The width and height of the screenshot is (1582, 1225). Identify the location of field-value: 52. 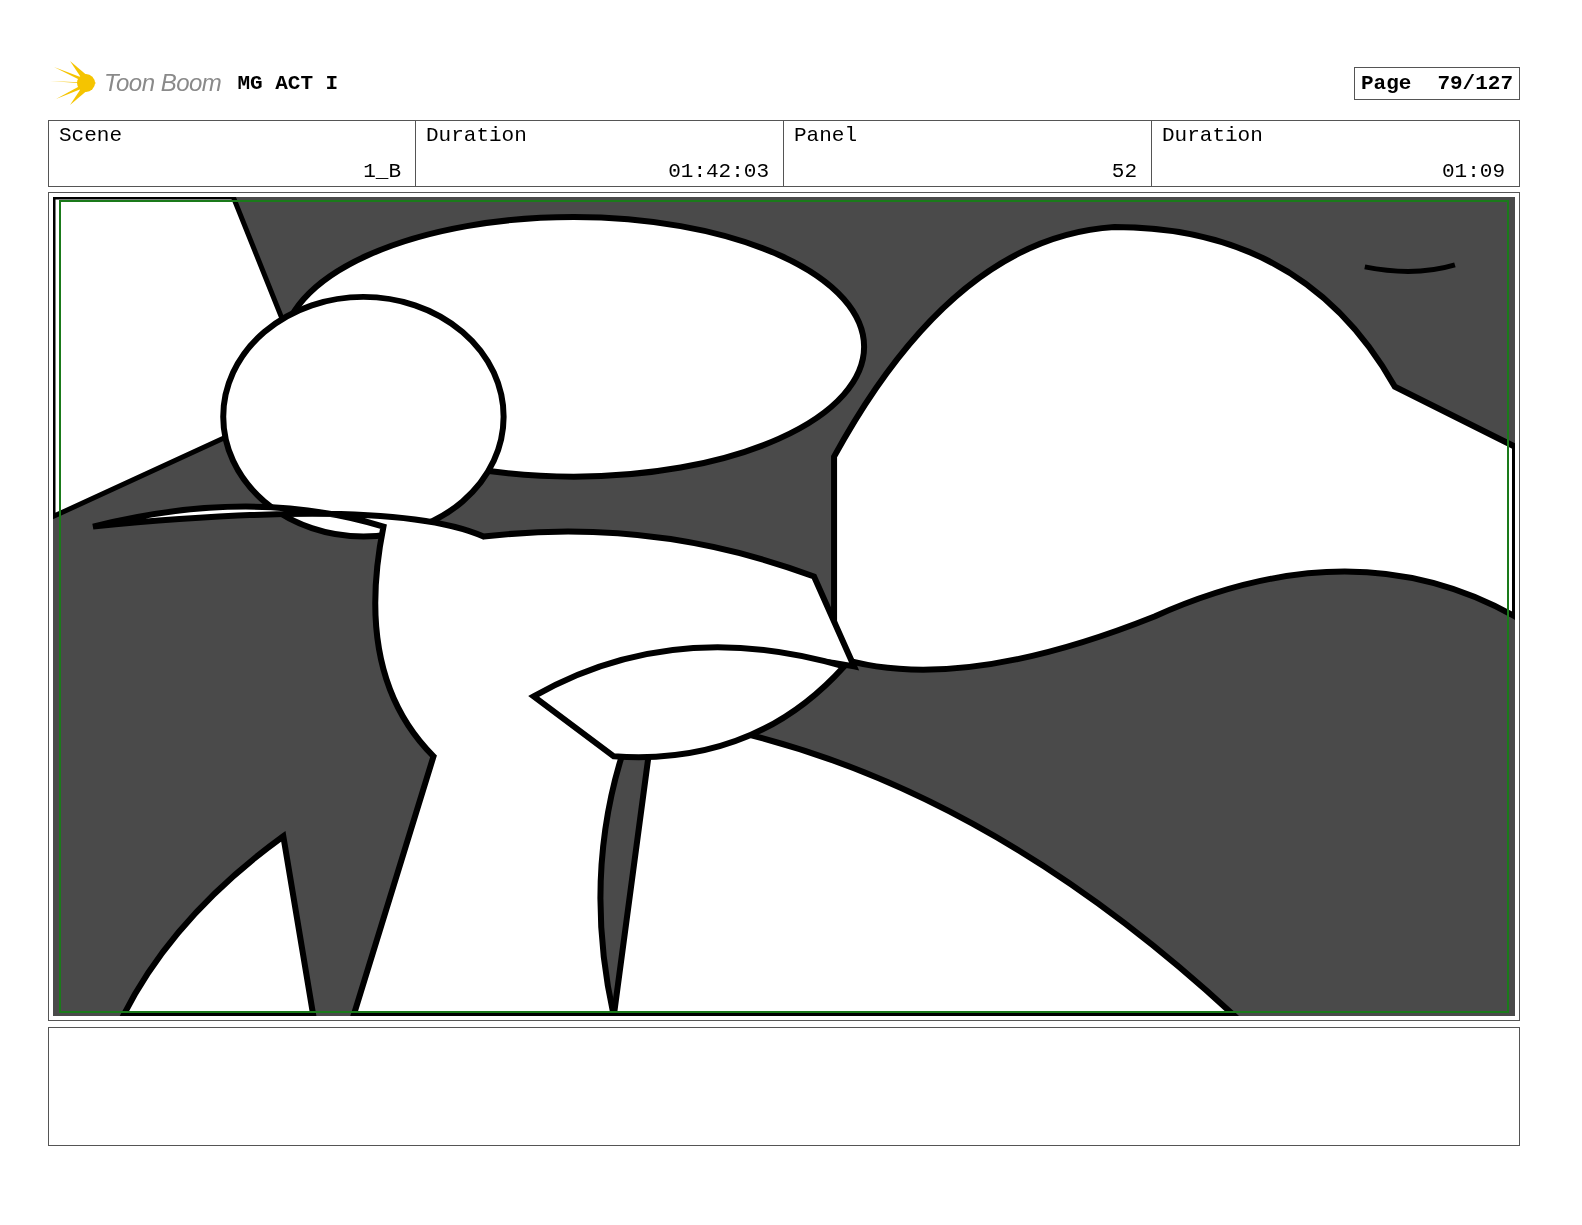
(1124, 171).